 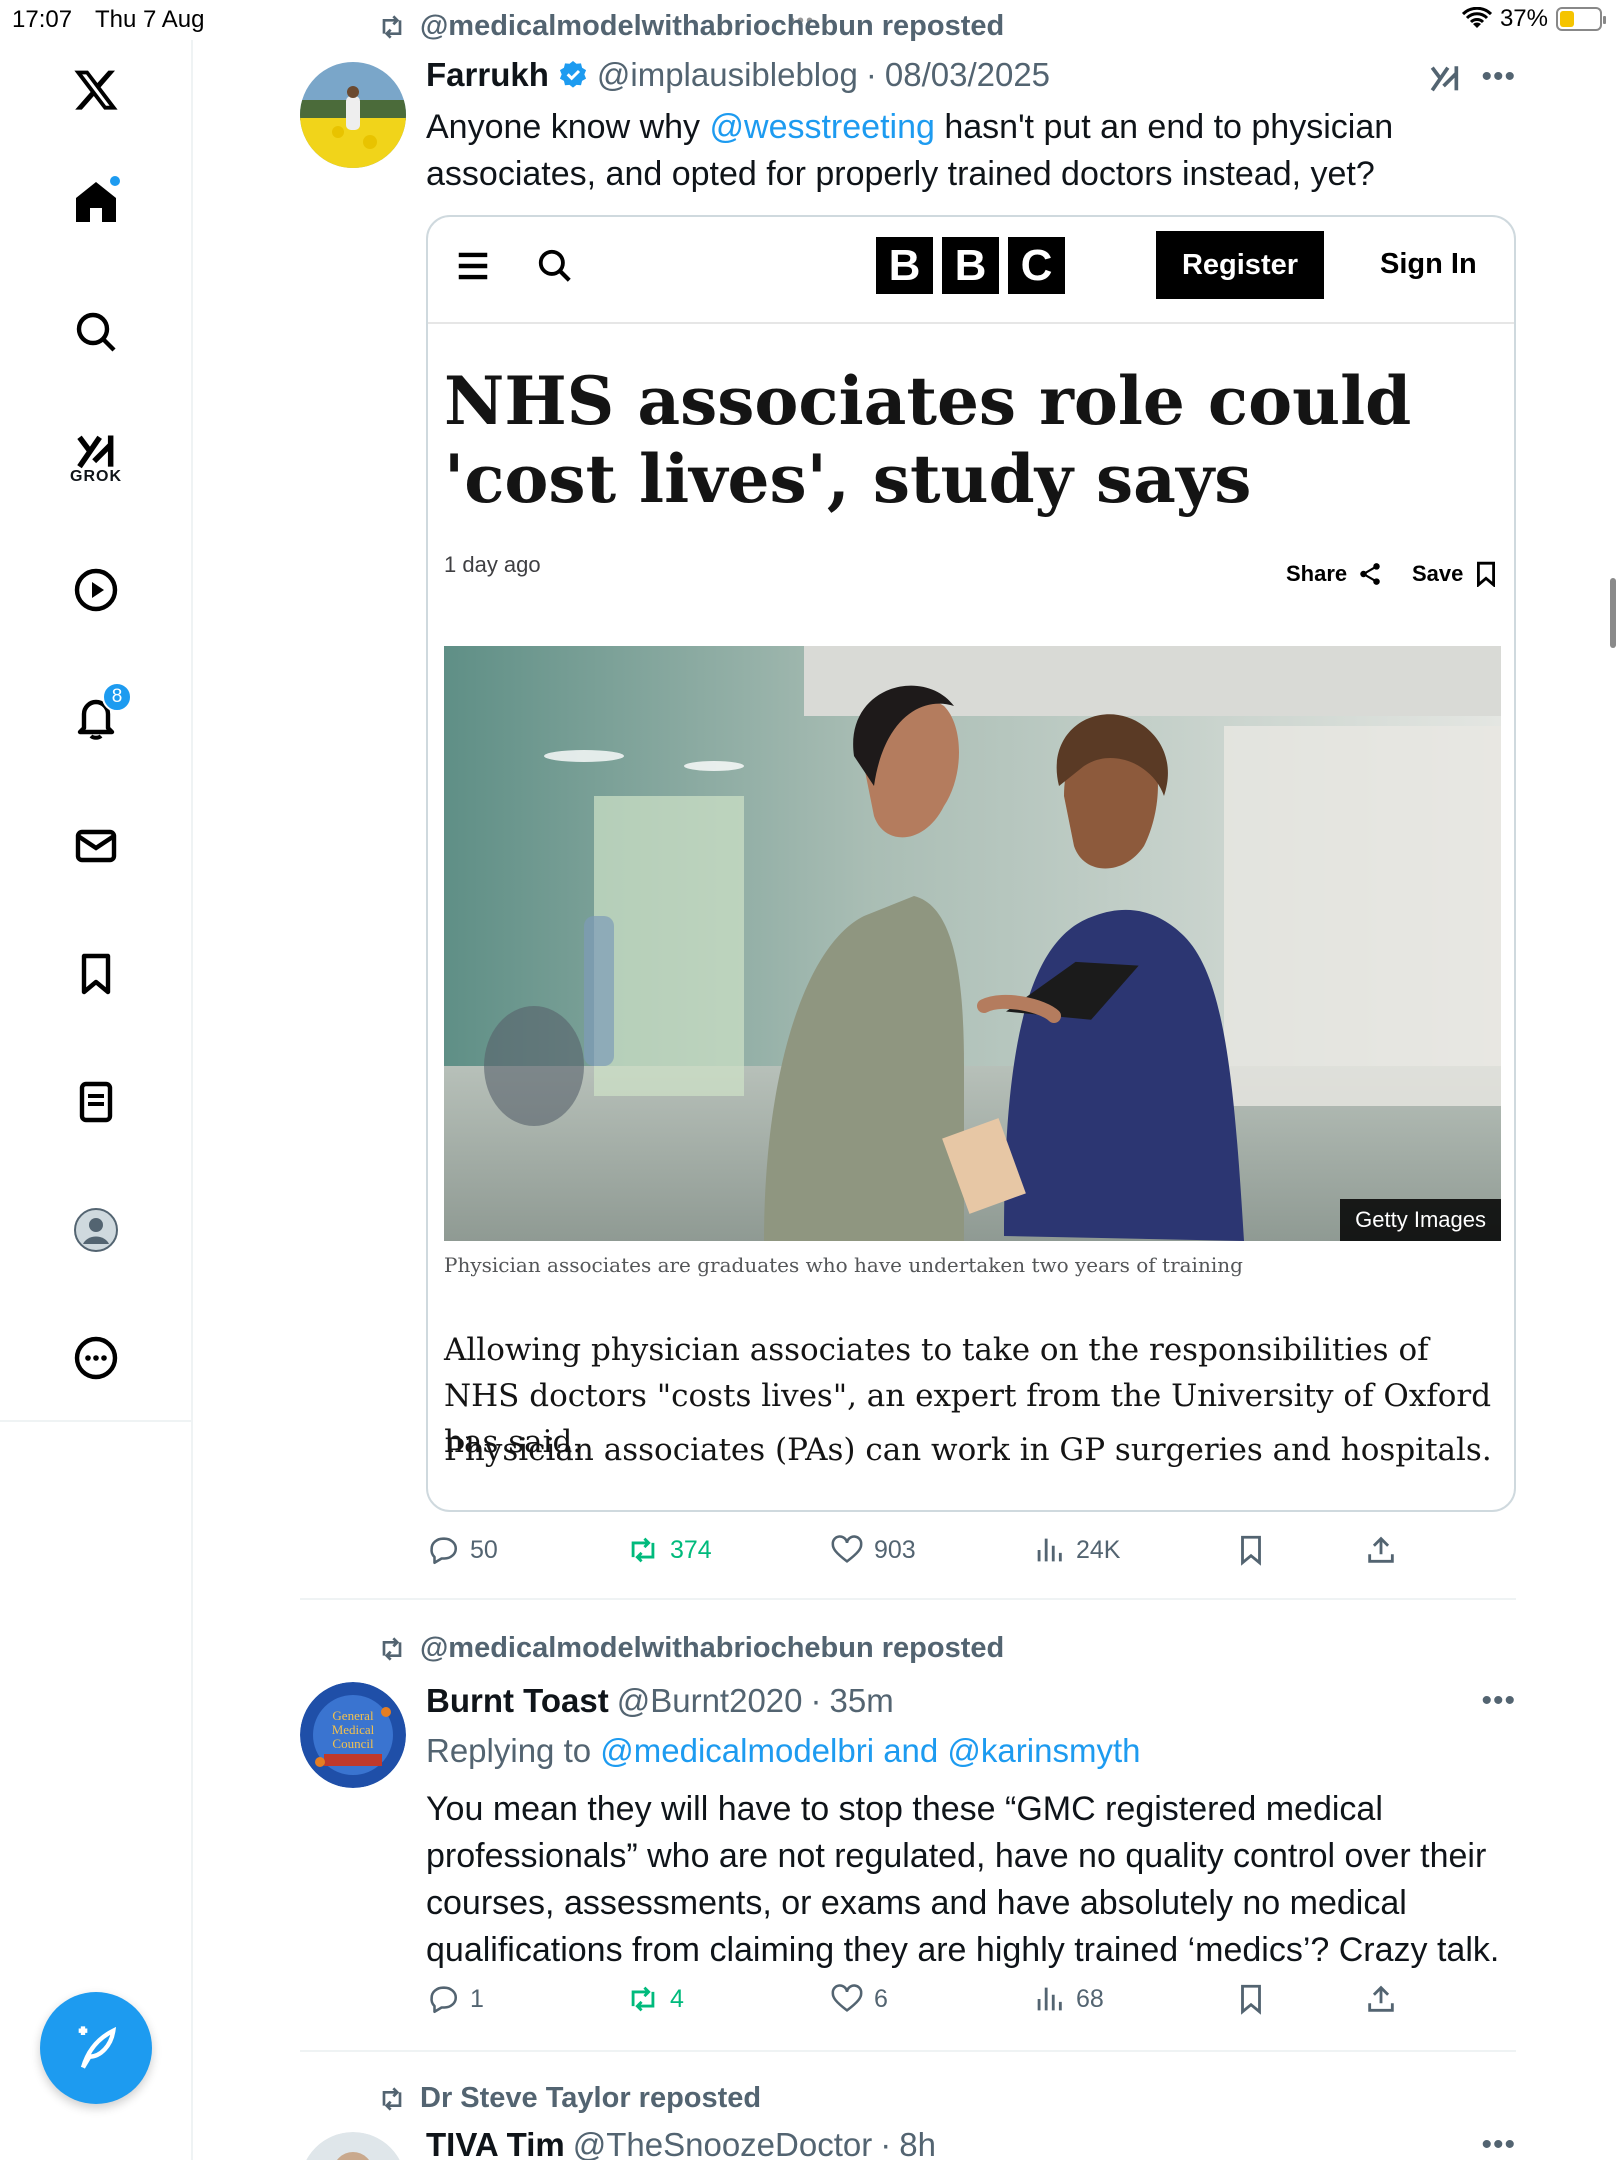 I want to click on register-button: Register, so click(x=1240, y=265).